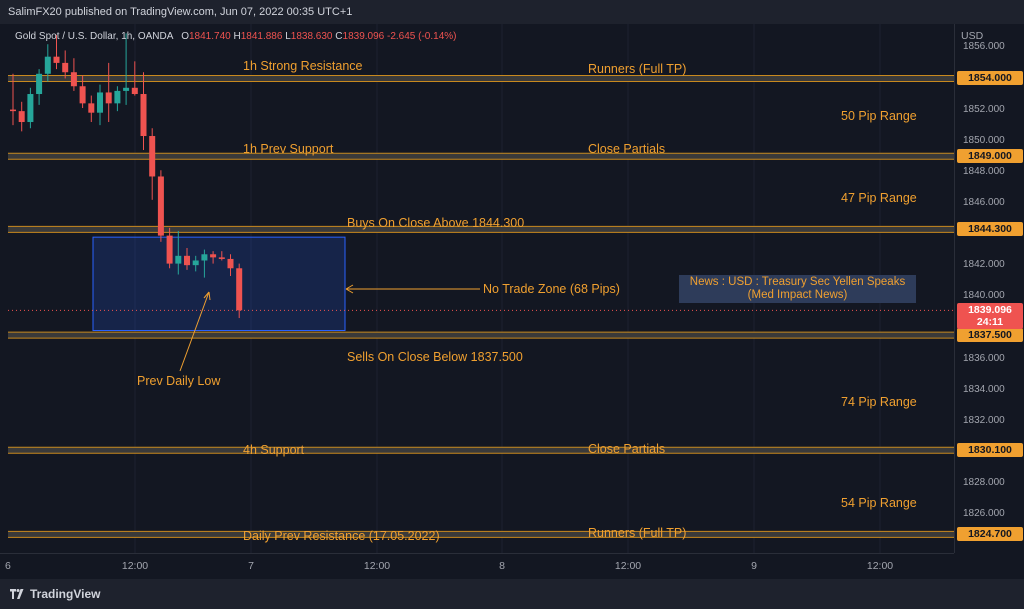 This screenshot has height=609, width=1024. Describe the element at coordinates (551, 289) in the screenshot. I see `annotation-no-trade-zone: No Trade Zone (68 Pips)` at that location.